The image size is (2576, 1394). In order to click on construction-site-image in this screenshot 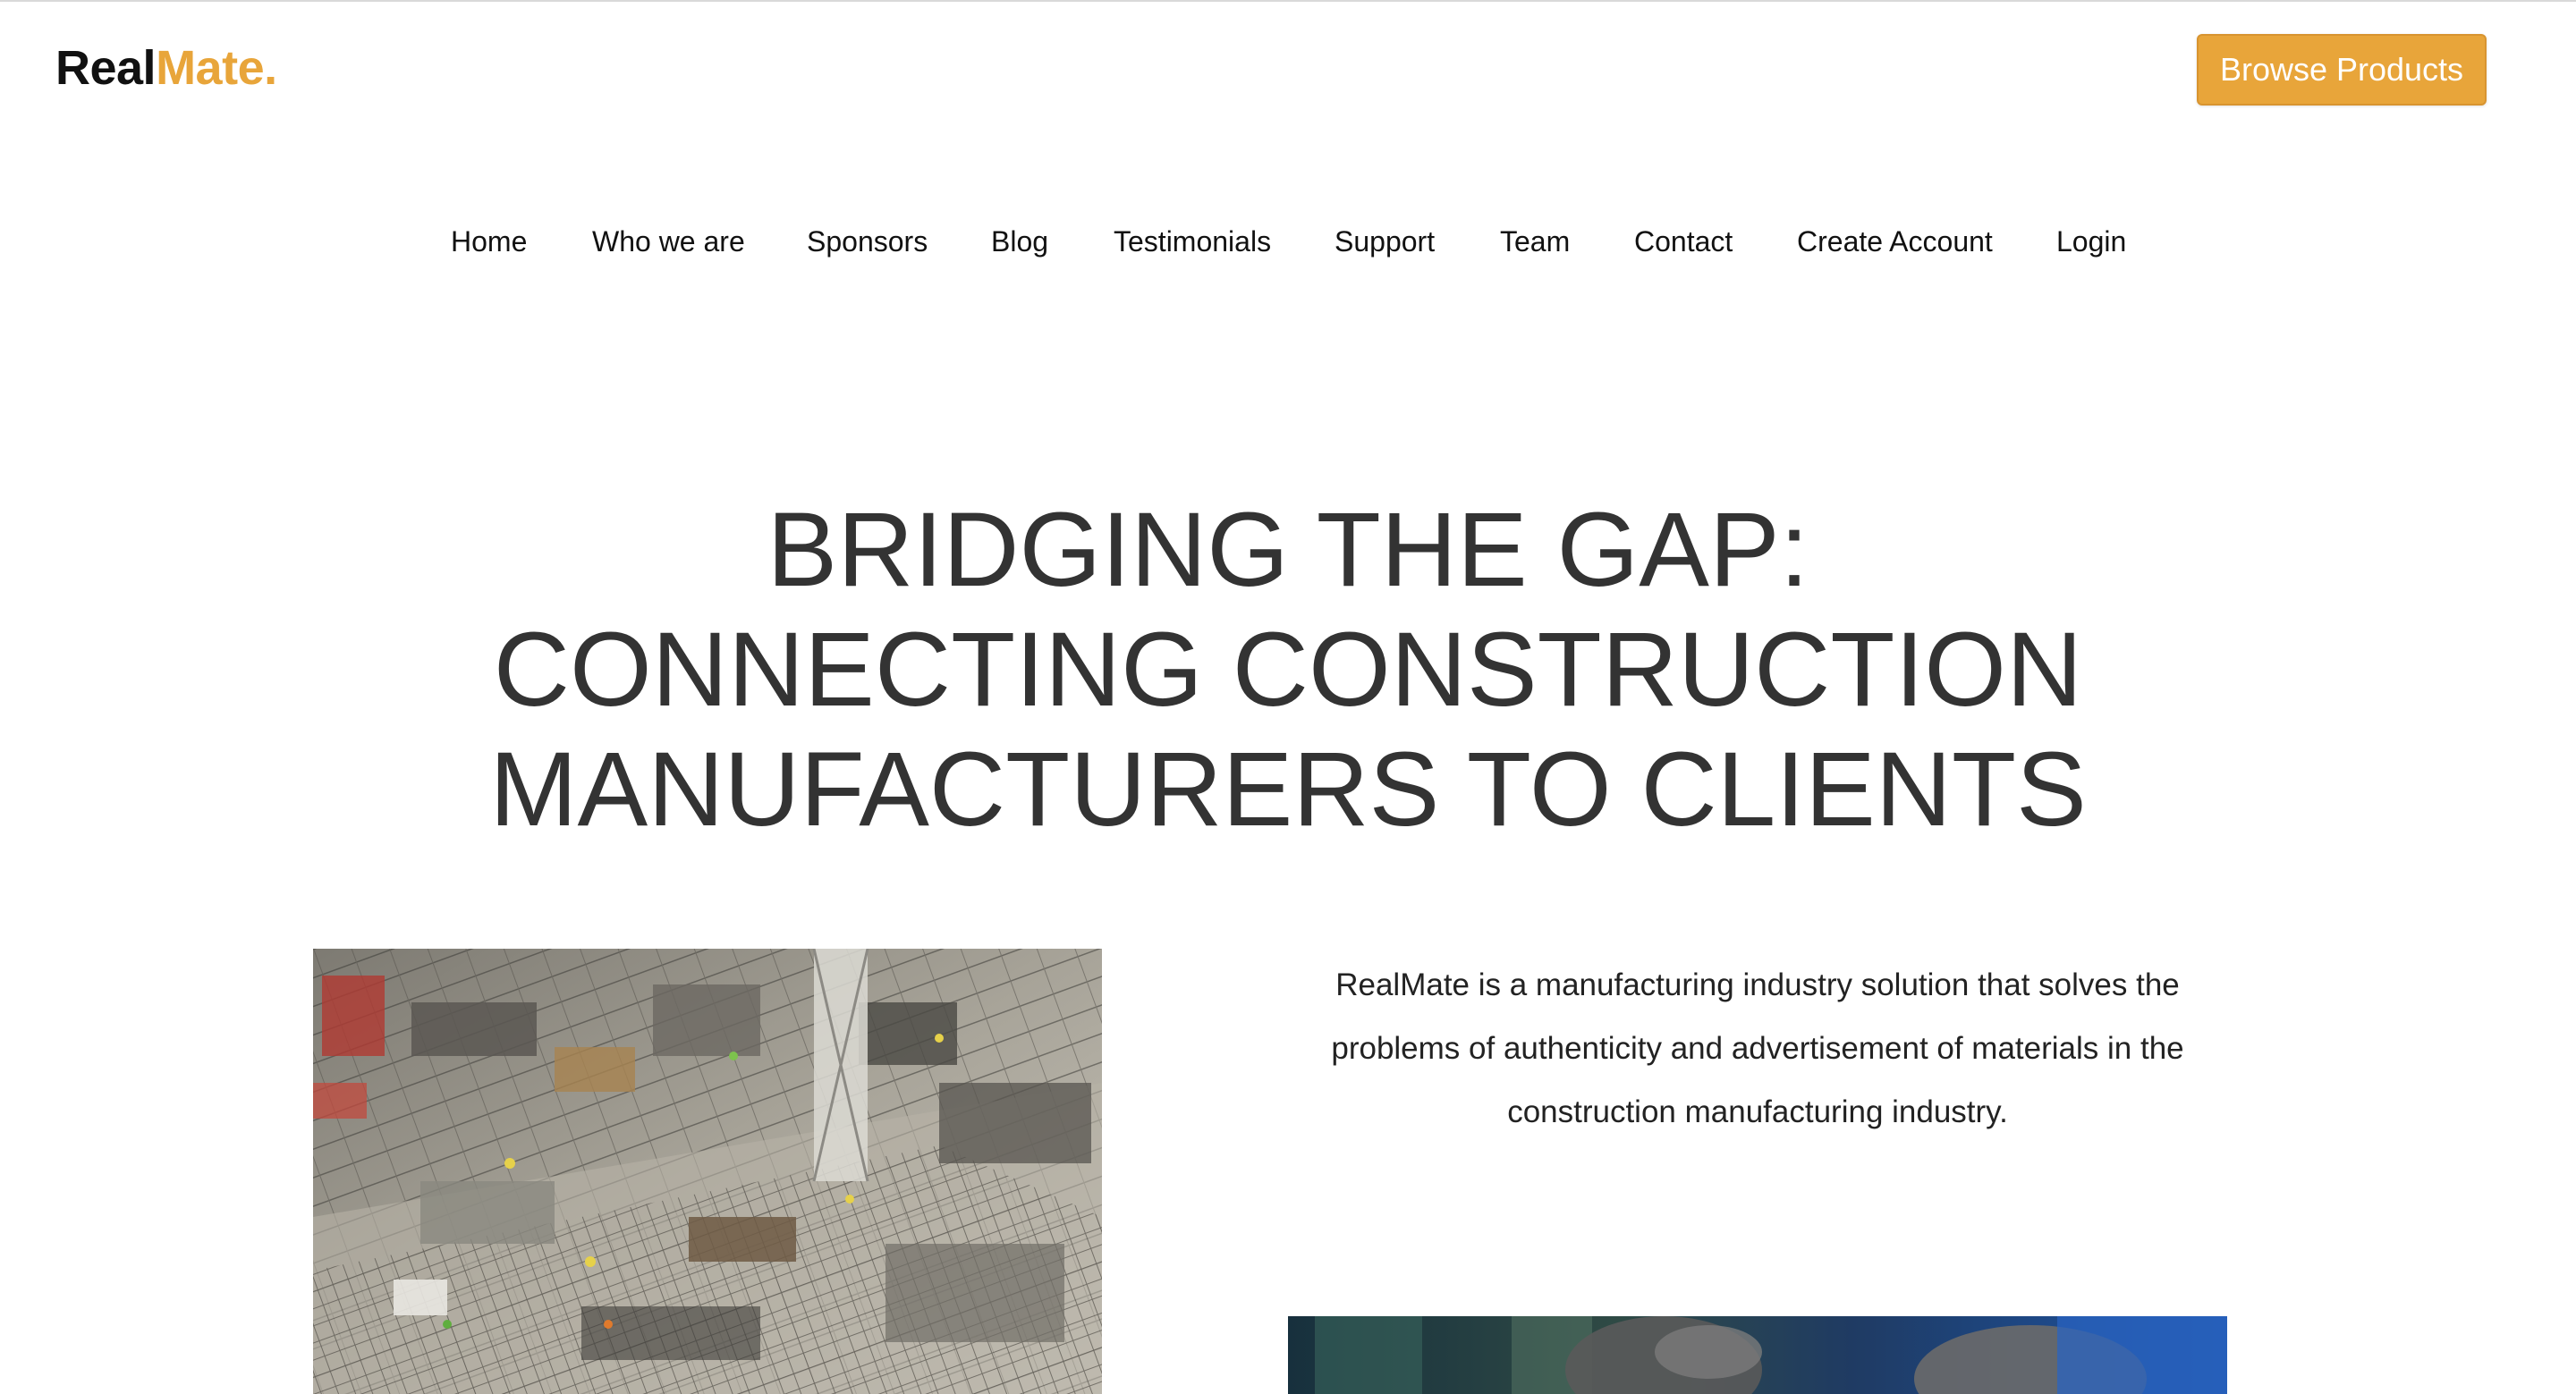, I will do `click(707, 1171)`.